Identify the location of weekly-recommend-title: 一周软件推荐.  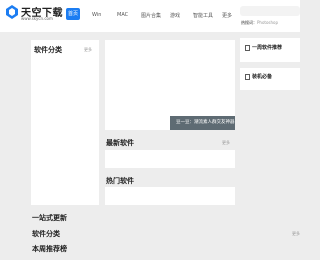
(267, 48).